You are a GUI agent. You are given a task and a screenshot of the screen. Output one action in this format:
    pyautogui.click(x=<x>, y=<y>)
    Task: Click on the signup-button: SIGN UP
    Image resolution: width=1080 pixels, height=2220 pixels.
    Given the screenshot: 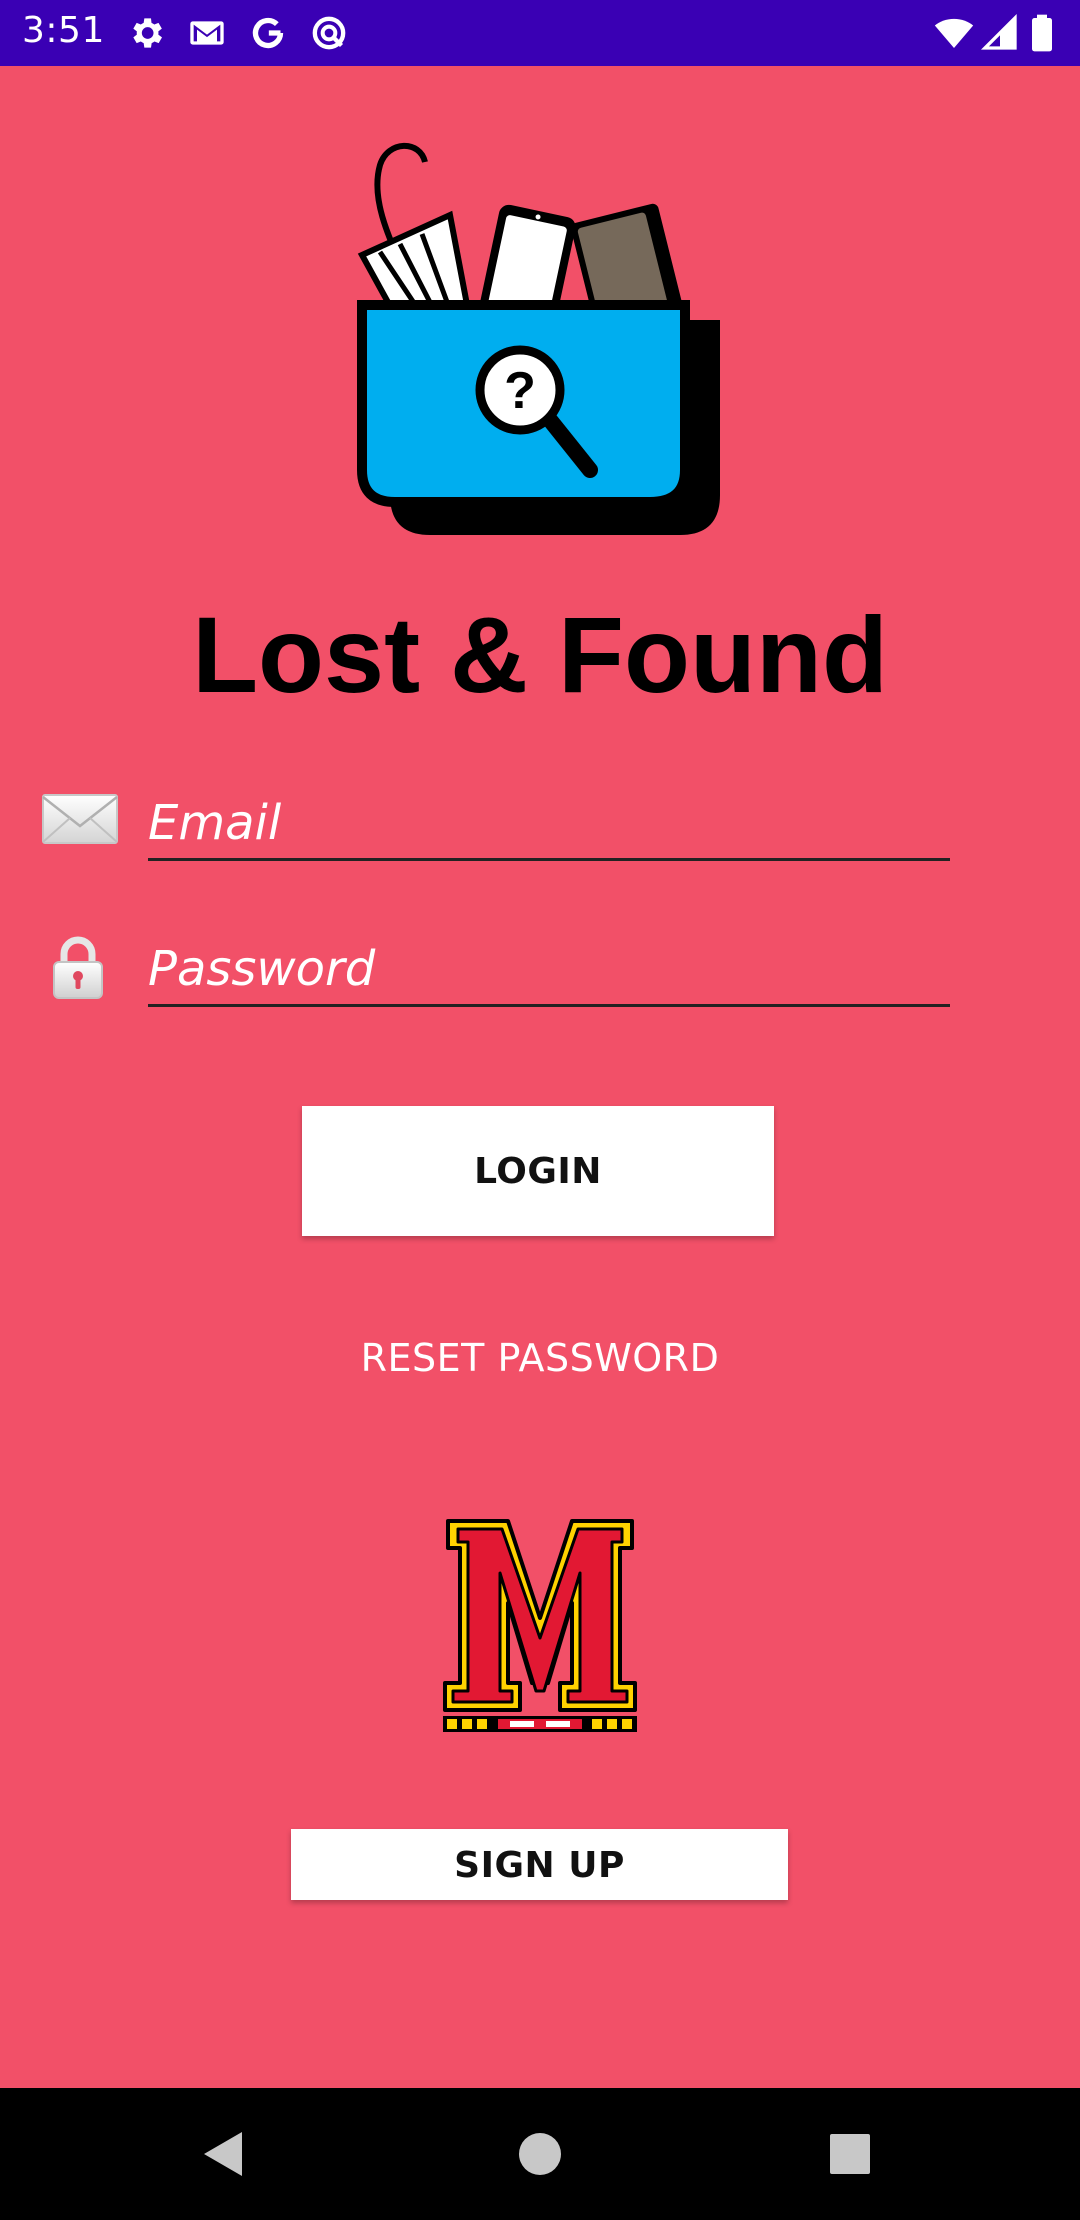 What is the action you would take?
    pyautogui.click(x=539, y=1864)
    